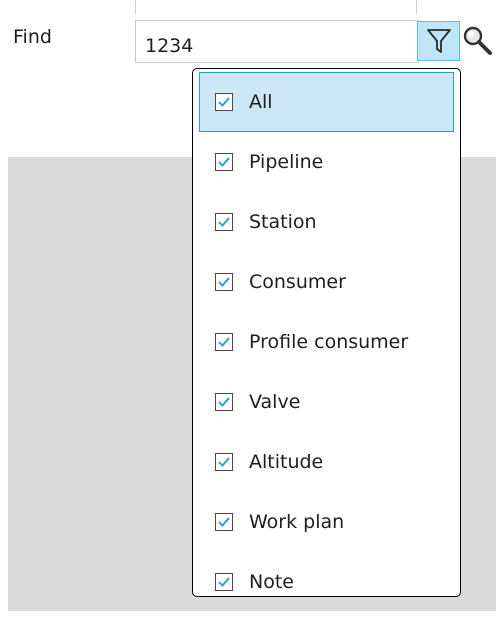  What do you see at coordinates (326, 402) in the screenshot?
I see `filter-item-valve: Valve` at bounding box center [326, 402].